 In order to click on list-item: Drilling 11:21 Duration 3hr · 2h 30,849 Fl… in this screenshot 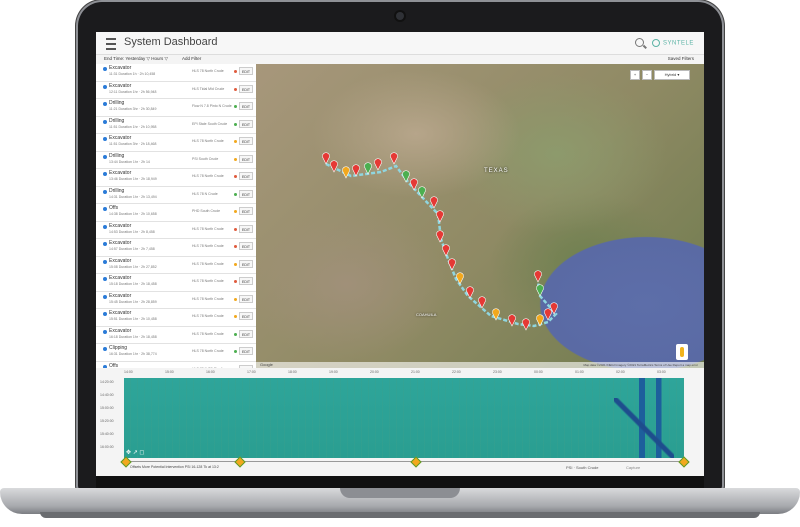, I will do `click(176, 108)`.